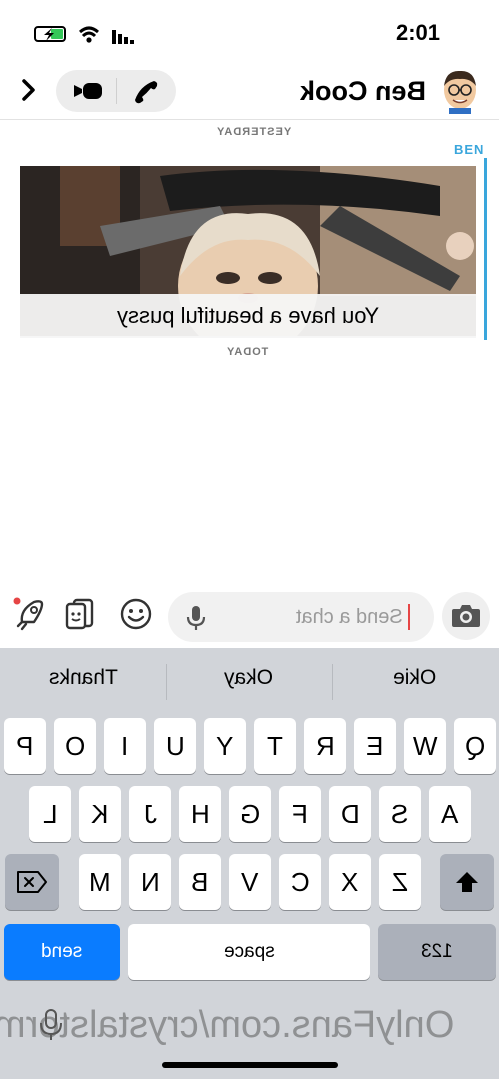  Describe the element at coordinates (250, 882) in the screenshot. I see `key-v: V` at that location.